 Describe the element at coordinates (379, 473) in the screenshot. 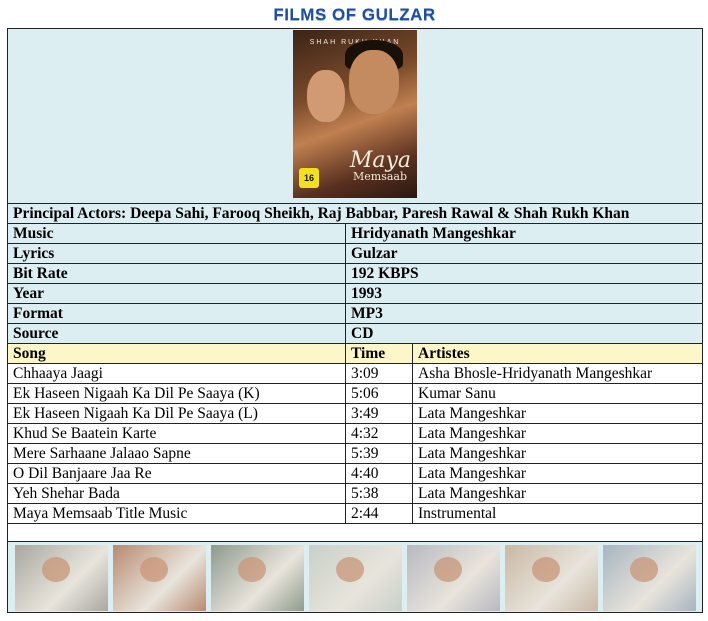

I see `song-time: 4:40` at that location.